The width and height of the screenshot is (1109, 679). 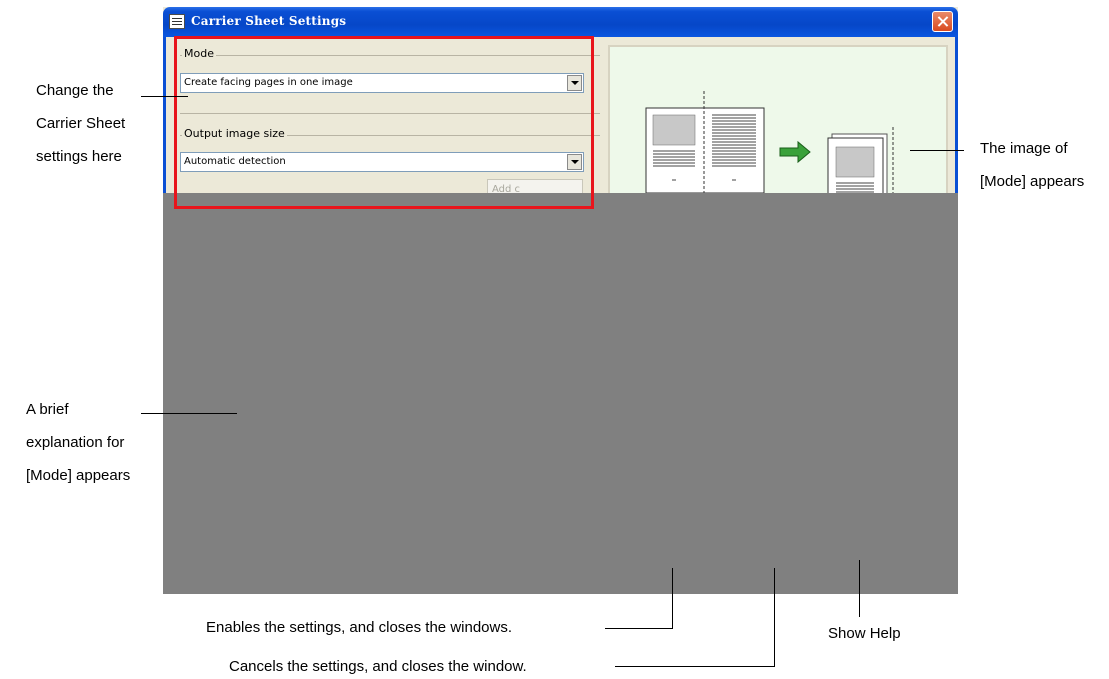 I want to click on annotation-brief-explanation-line2: explanation for, so click(x=75, y=442).